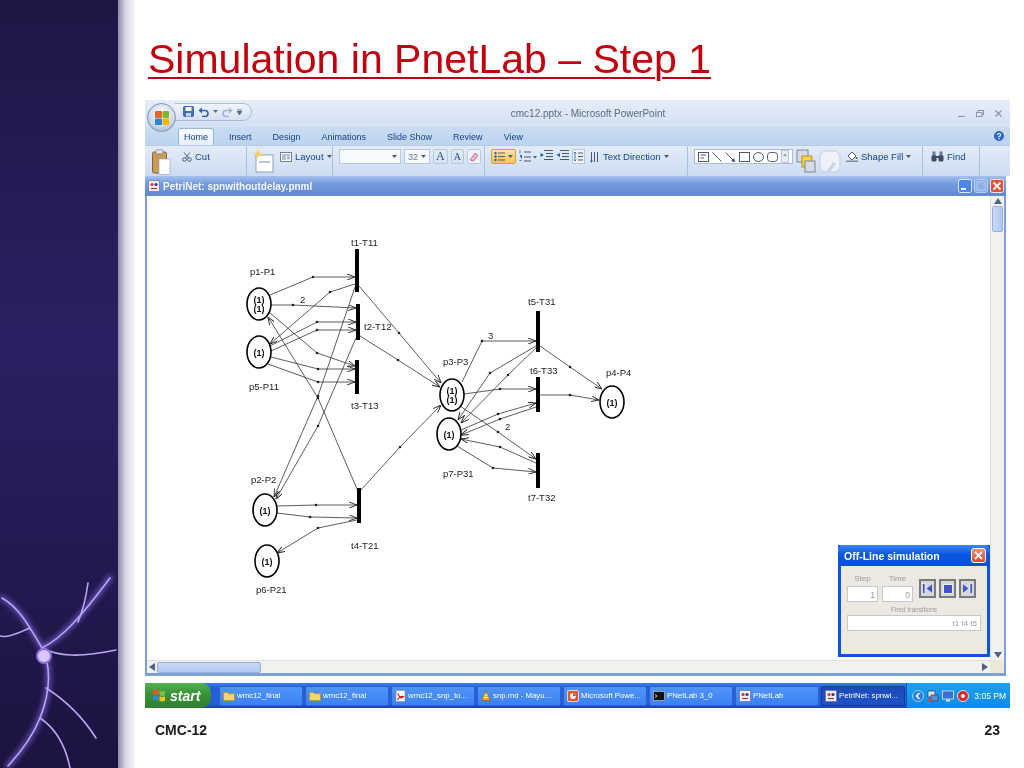  Describe the element at coordinates (659, 695) in the screenshot. I see `console-icon` at that location.